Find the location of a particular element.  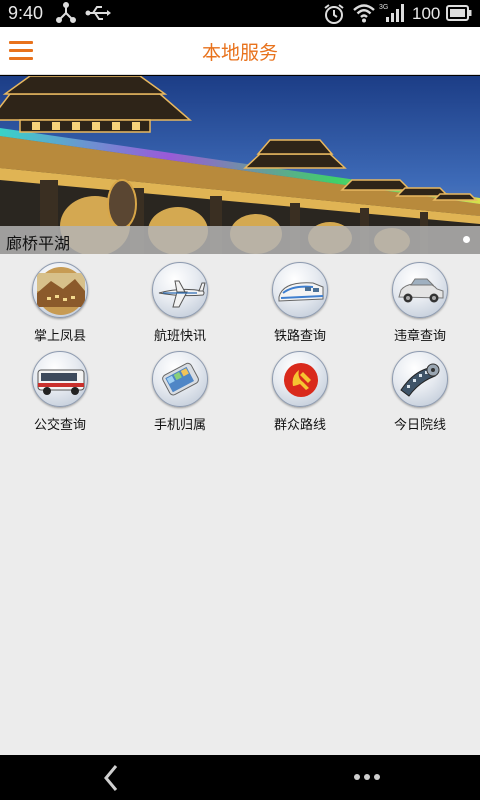

car-icon is located at coordinates (420, 290).